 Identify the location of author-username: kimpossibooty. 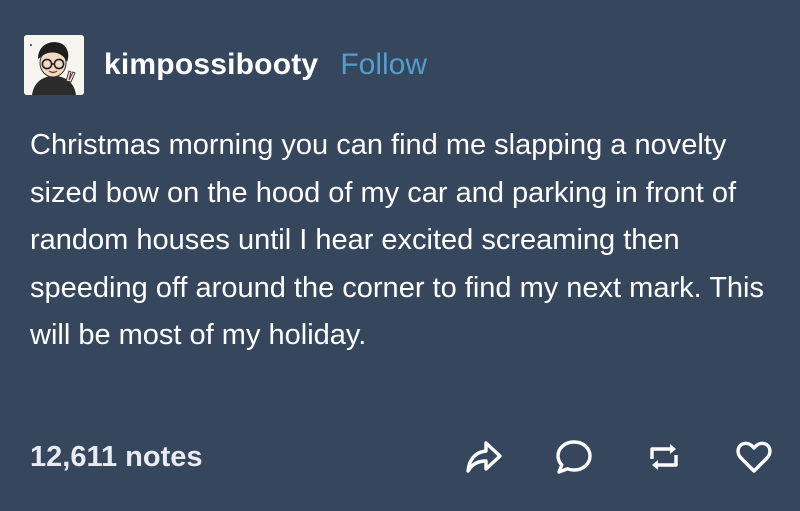
(211, 65).